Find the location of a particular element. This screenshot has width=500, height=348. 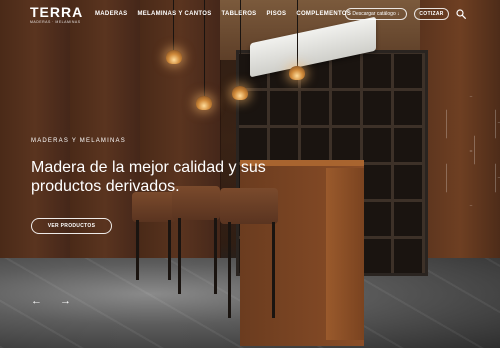

nav-item-complementos: COMPLEMENTOS is located at coordinates (323, 14).